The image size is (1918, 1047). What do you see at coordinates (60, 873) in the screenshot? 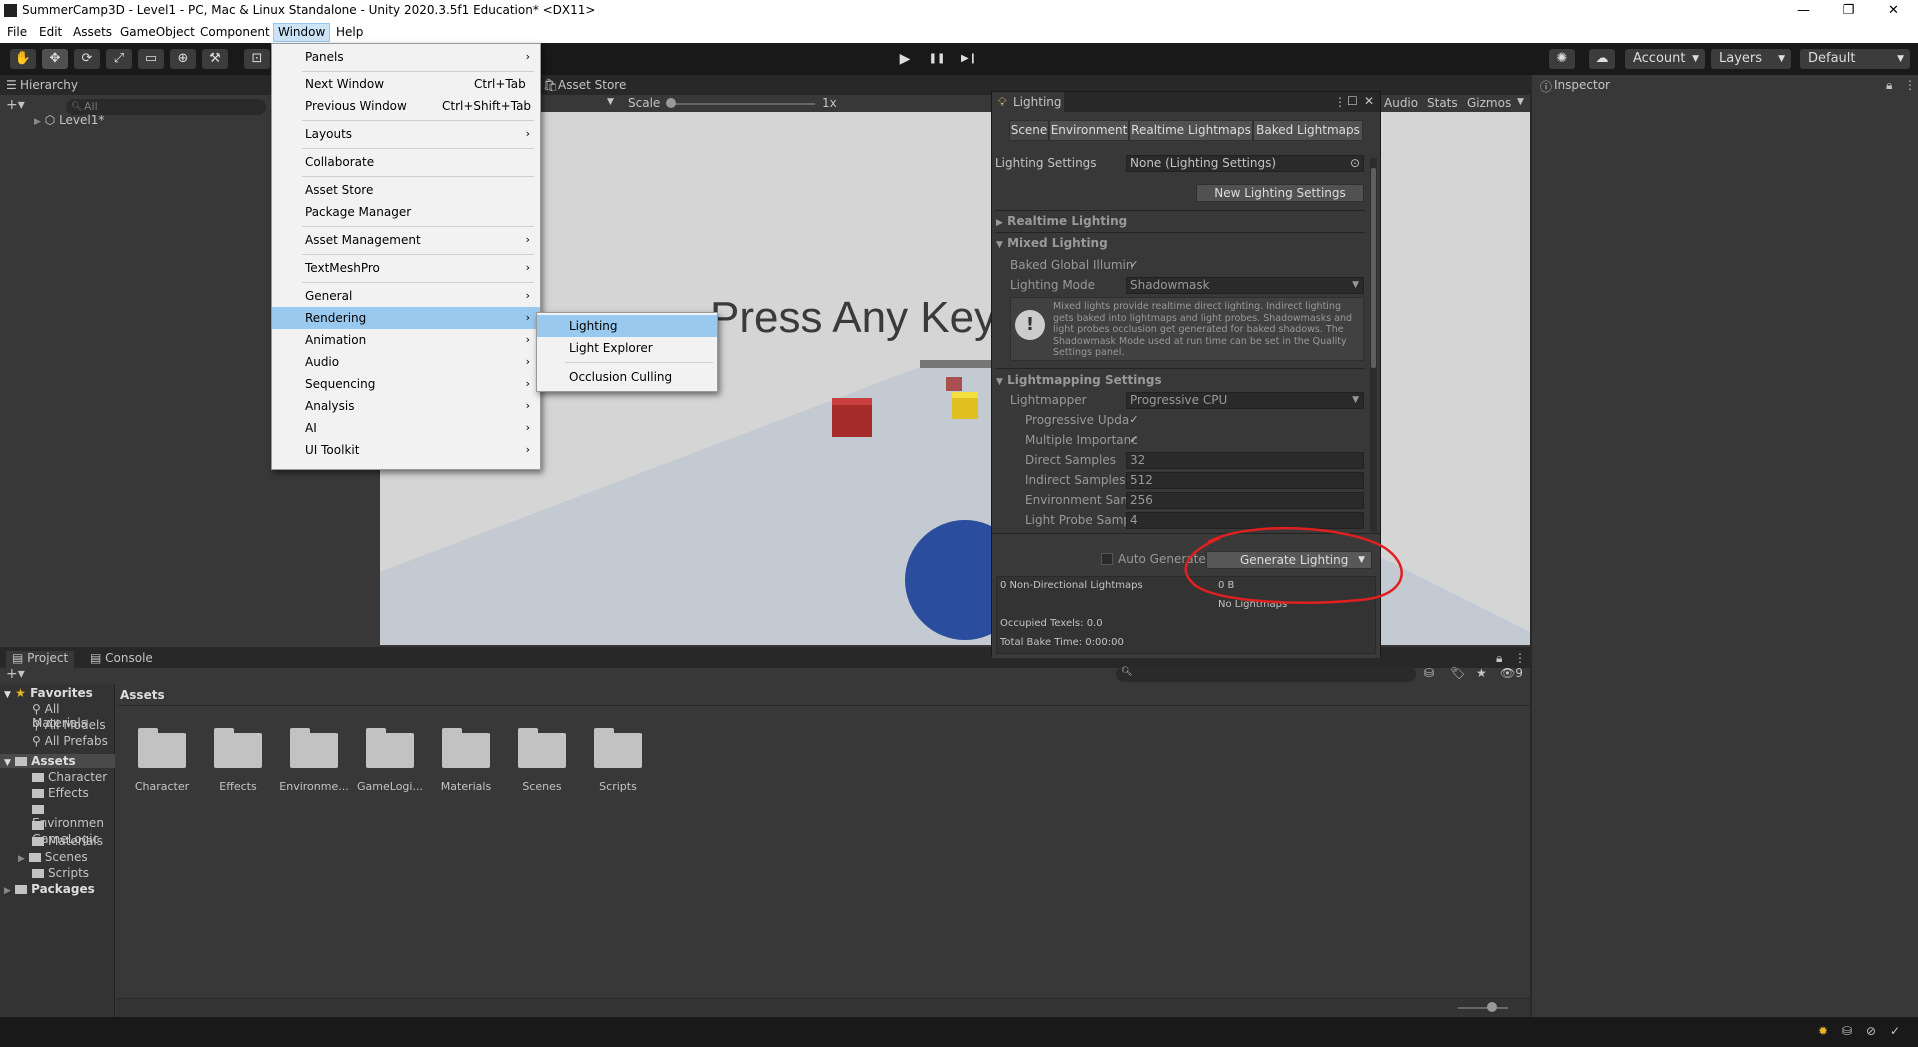
I see `tree-folder-item: Scripts` at bounding box center [60, 873].